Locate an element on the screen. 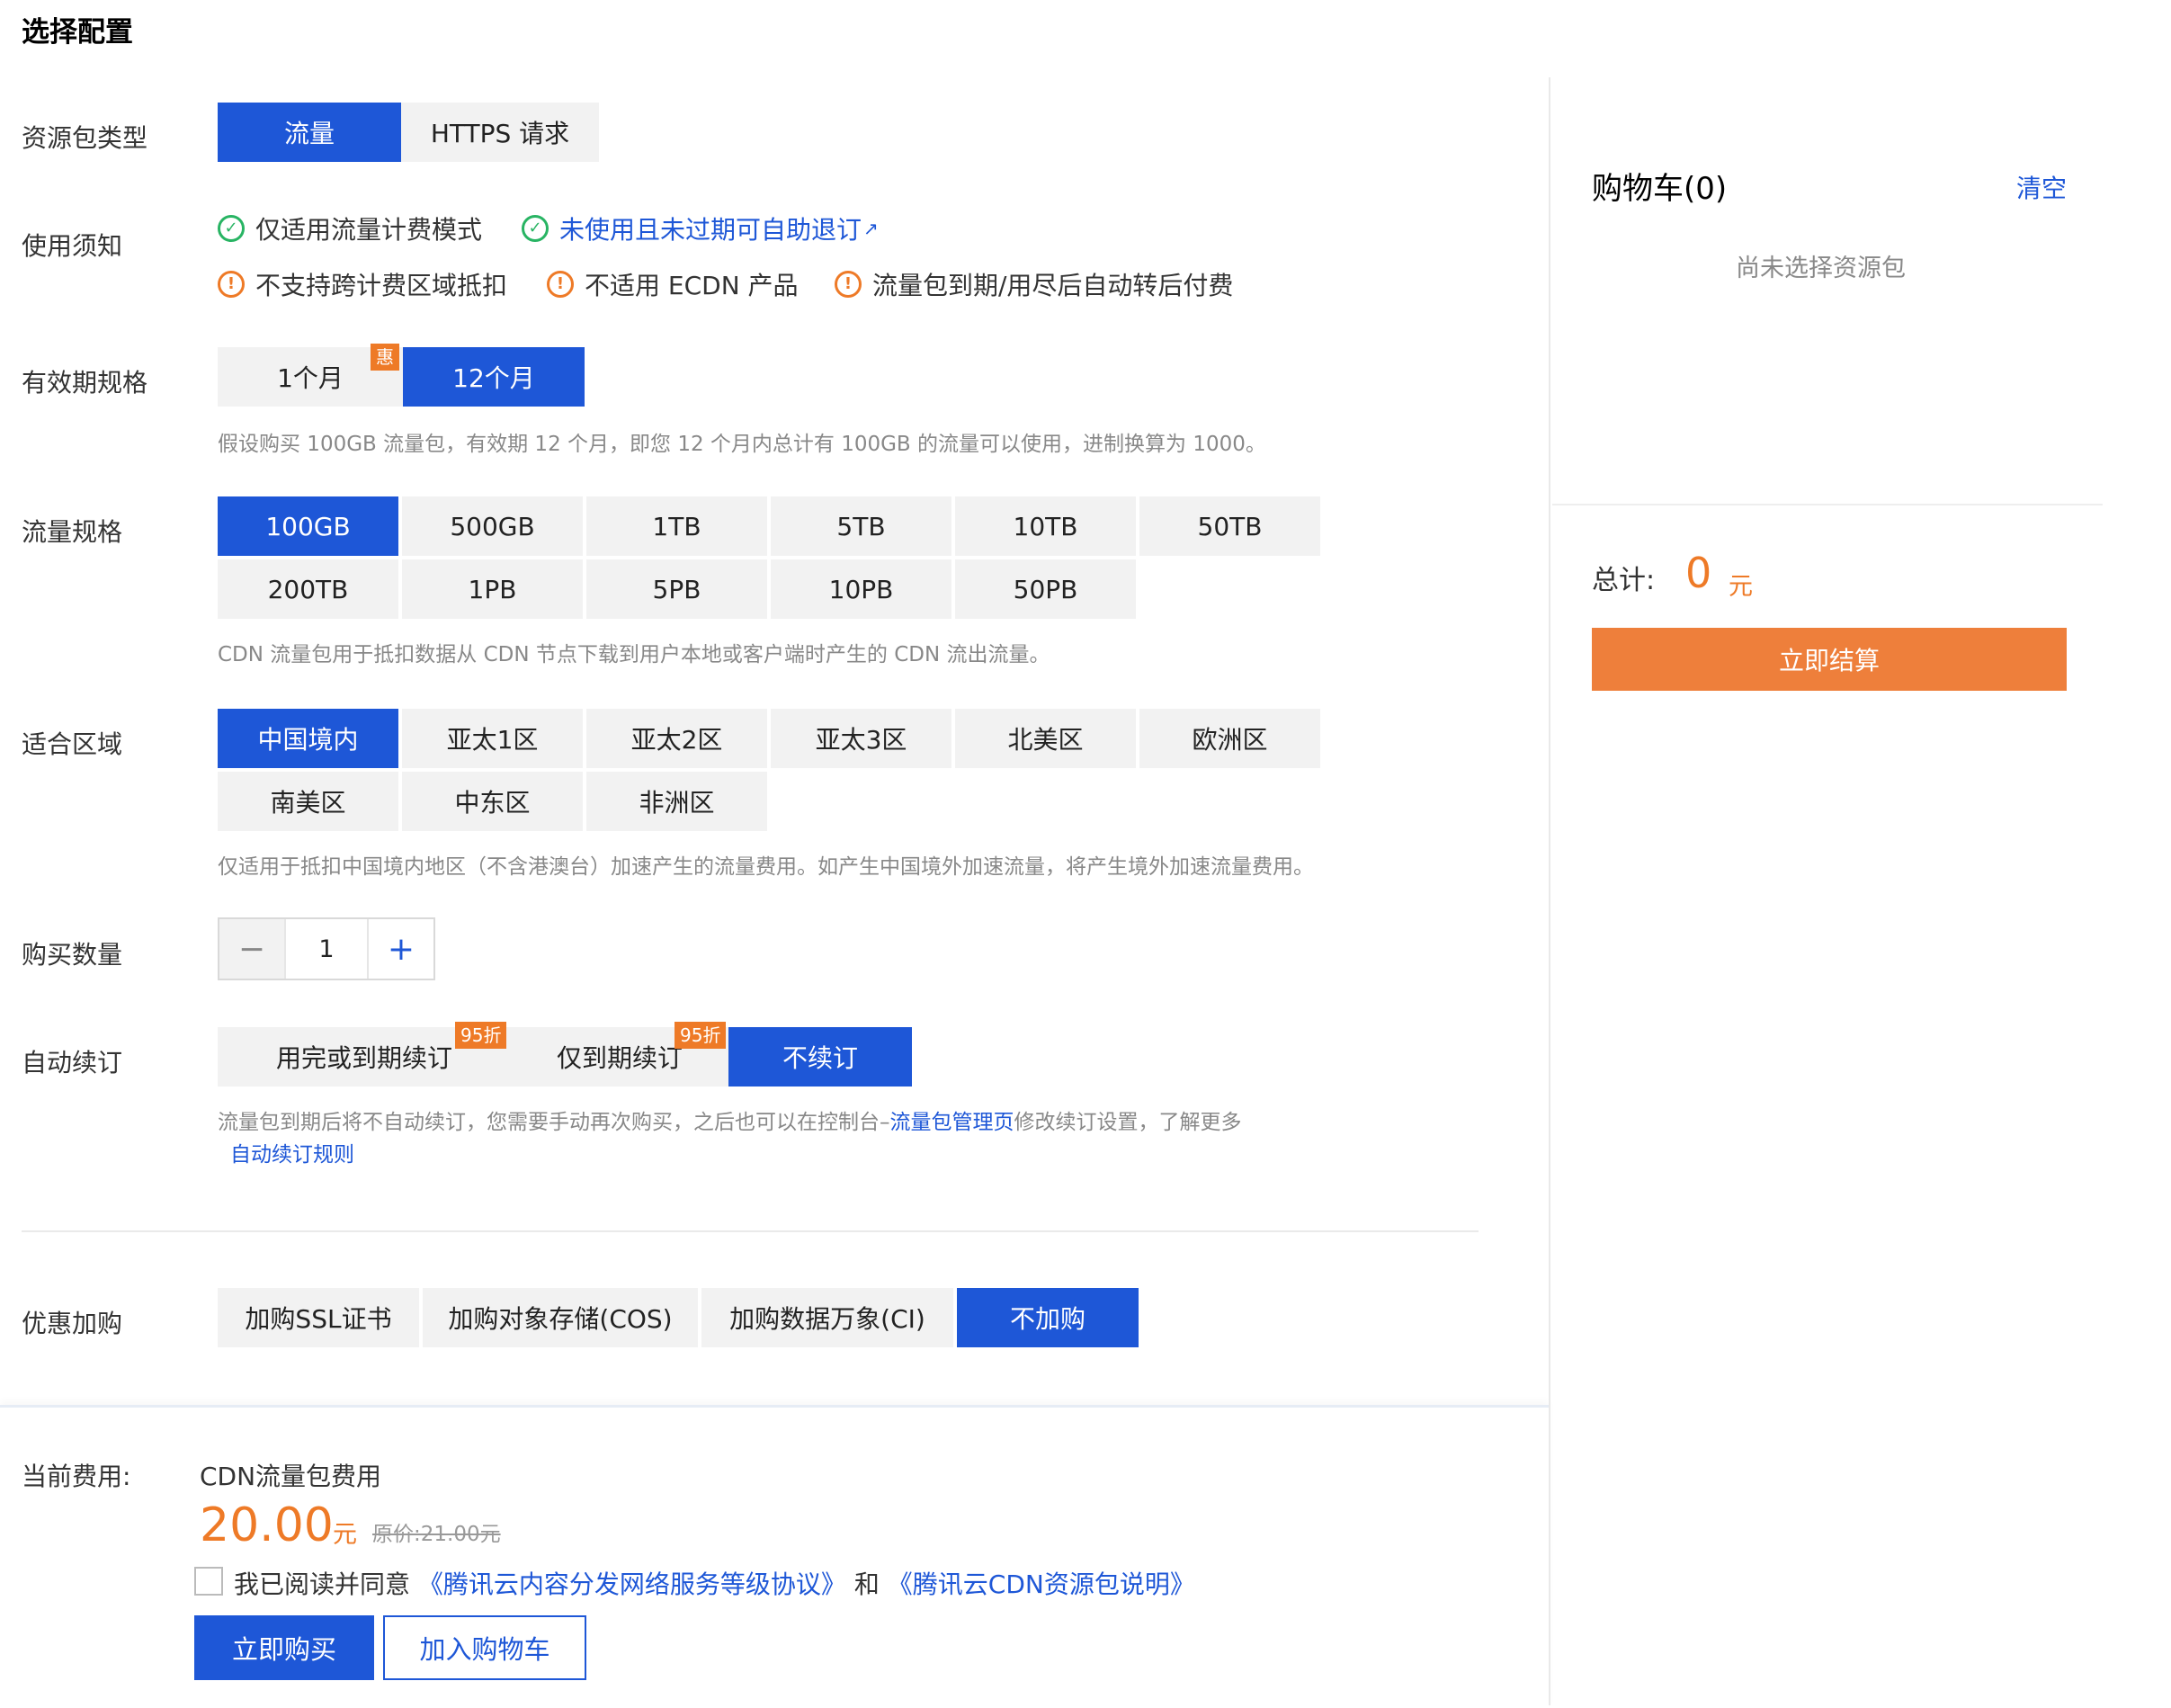 This screenshot has height=1708, width=2171. renewal-label: 自动续订 is located at coordinates (72, 1063).